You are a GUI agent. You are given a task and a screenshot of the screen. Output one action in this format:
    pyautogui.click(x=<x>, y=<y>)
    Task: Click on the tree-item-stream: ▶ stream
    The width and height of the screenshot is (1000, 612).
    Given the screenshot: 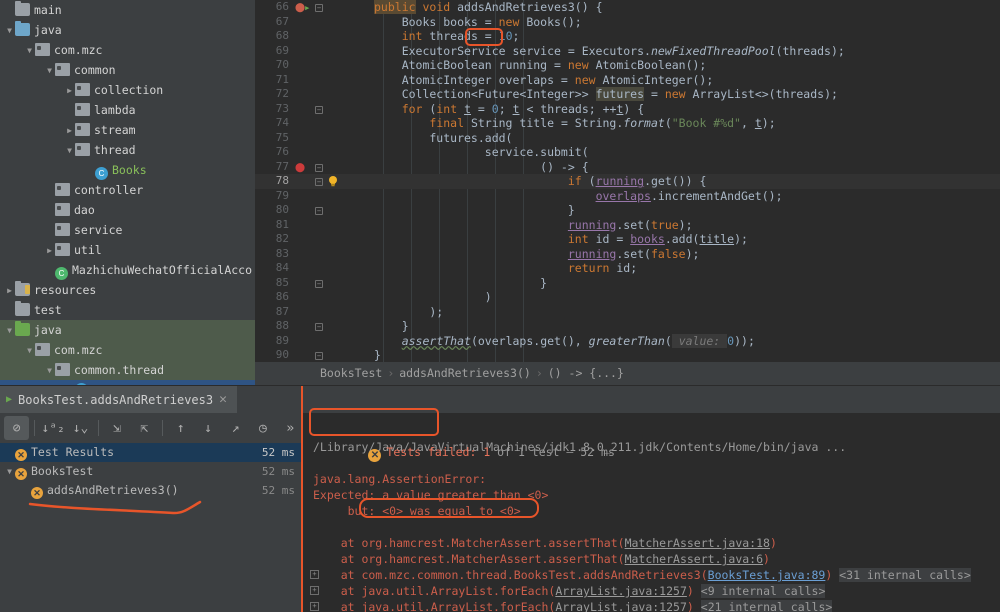 What is the action you would take?
    pyautogui.click(x=127, y=130)
    